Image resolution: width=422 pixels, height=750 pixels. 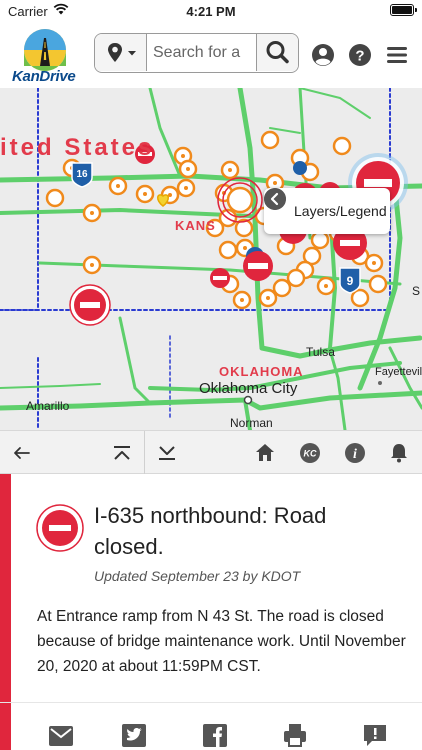 I want to click on layers-legend-button: Layers/Legend, so click(x=327, y=211).